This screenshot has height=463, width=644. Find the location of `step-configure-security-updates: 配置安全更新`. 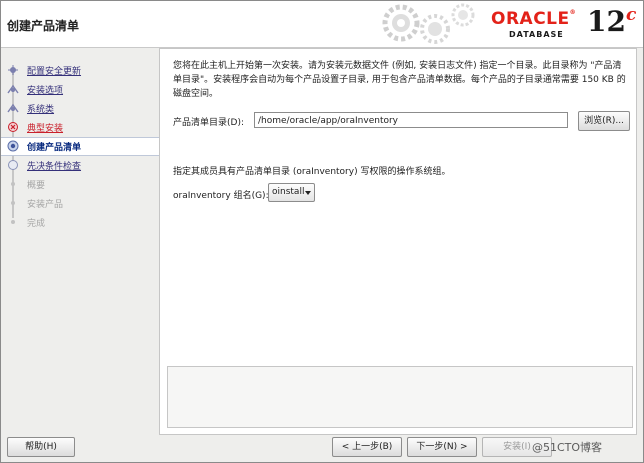

step-configure-security-updates: 配置安全更新 is located at coordinates (80, 70).